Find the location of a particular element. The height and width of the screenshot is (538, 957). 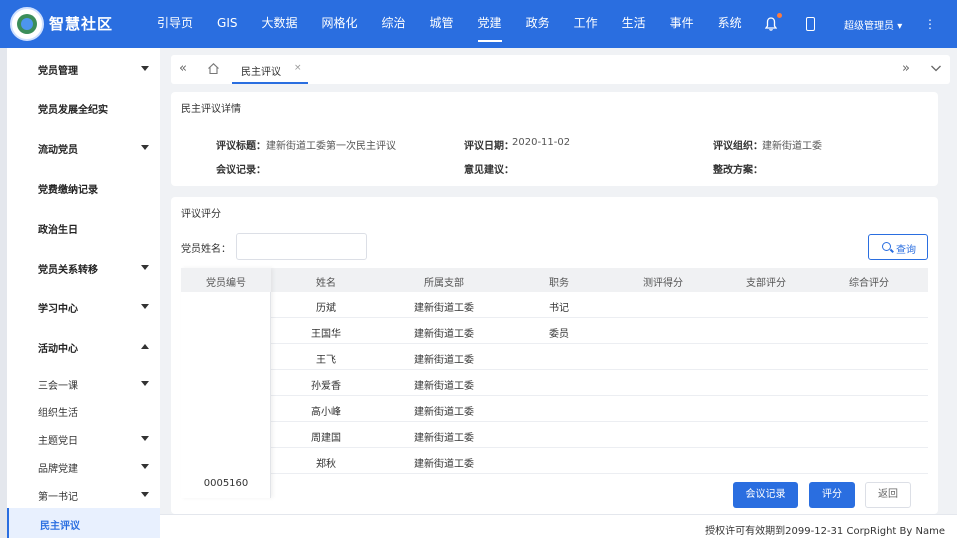

double-chevron-left-icon: « is located at coordinates (183, 69).